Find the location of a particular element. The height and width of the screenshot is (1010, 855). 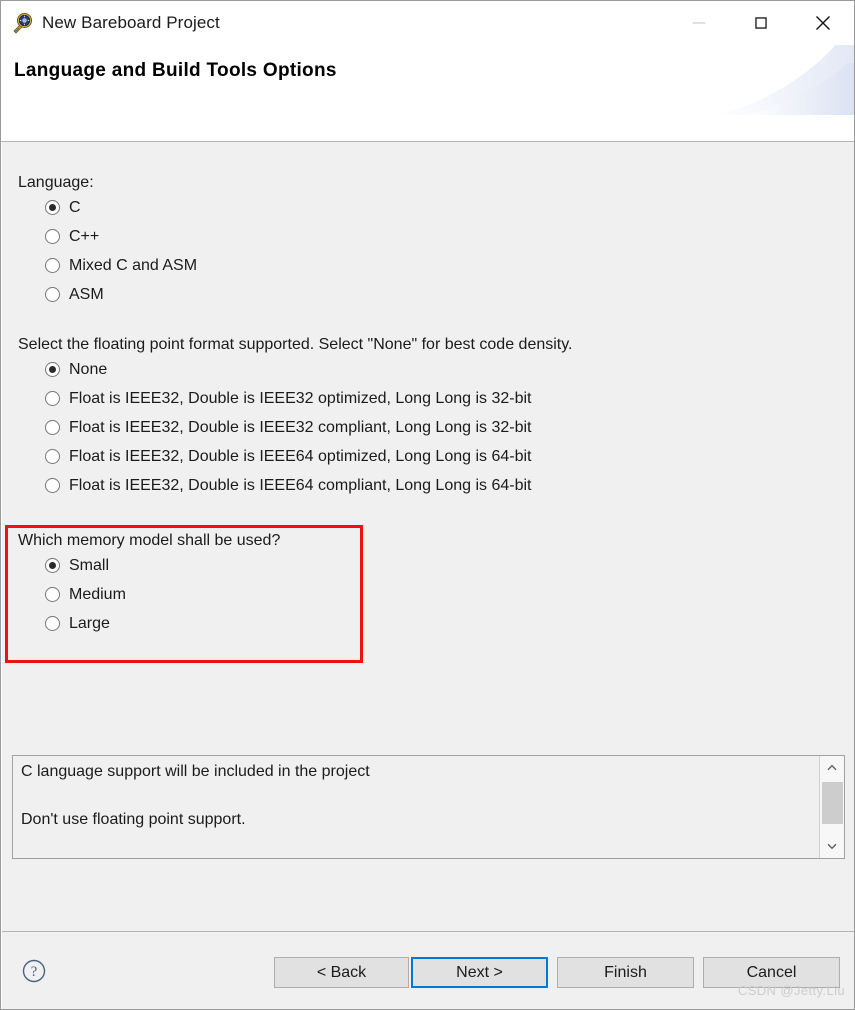

maximize-icon is located at coordinates (761, 23).